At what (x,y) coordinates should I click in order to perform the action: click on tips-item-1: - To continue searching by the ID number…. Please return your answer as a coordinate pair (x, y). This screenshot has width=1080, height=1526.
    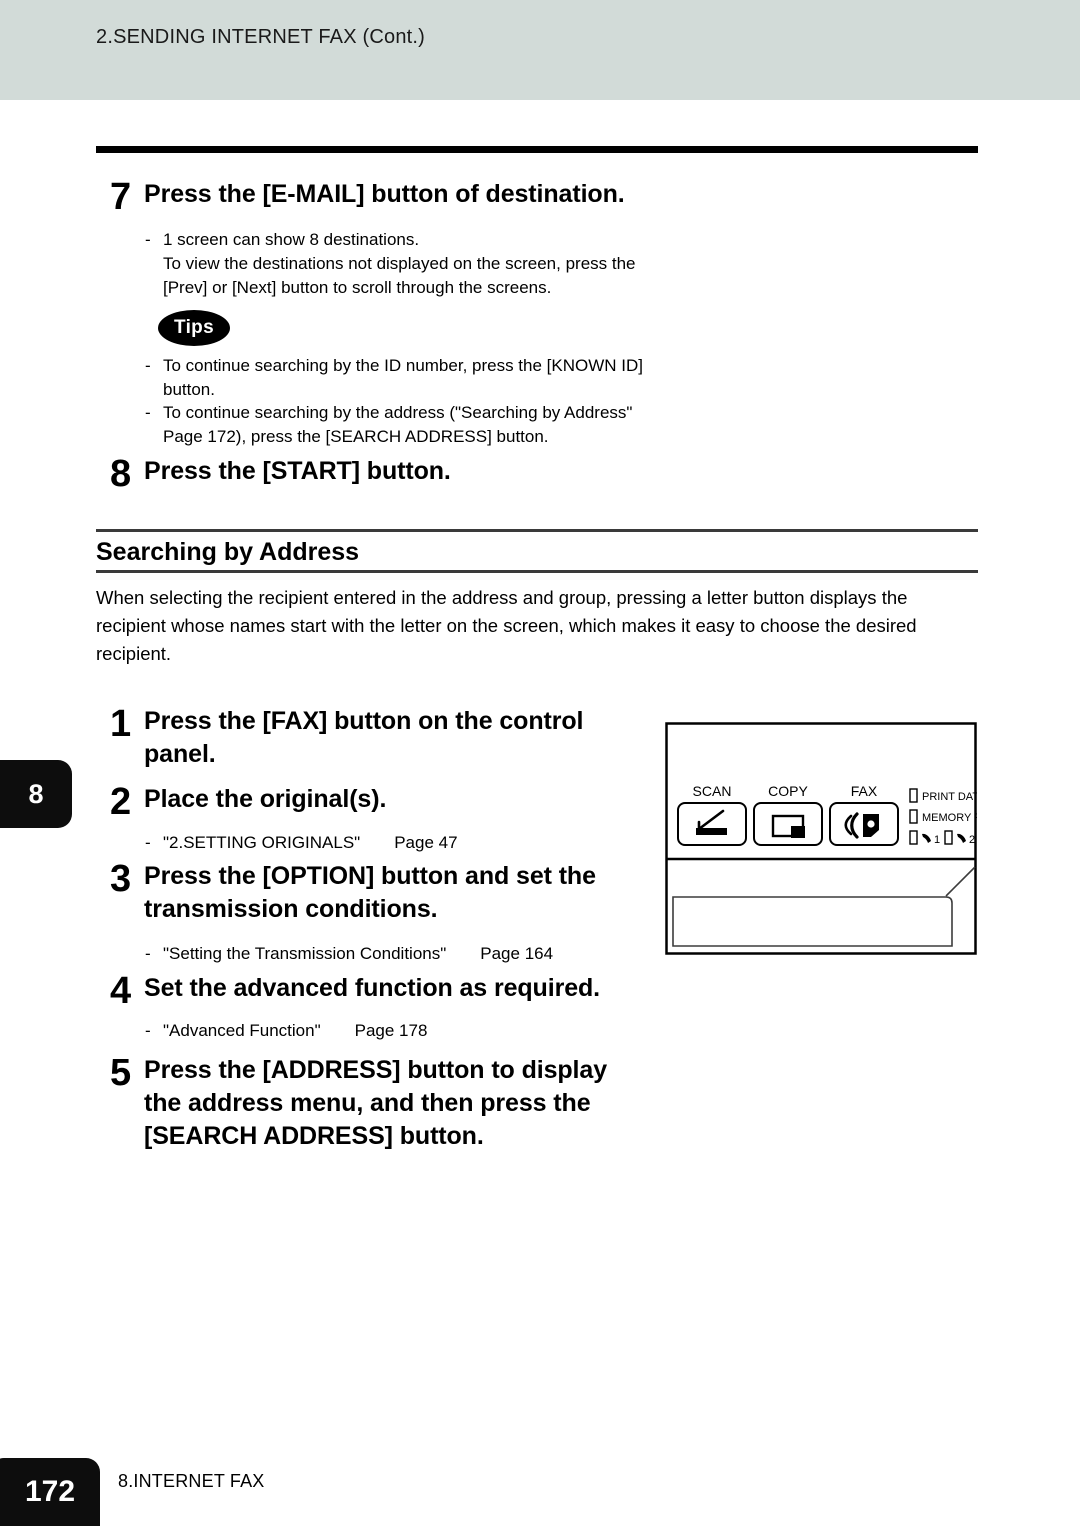
    Looking at the image, I should click on (505, 378).